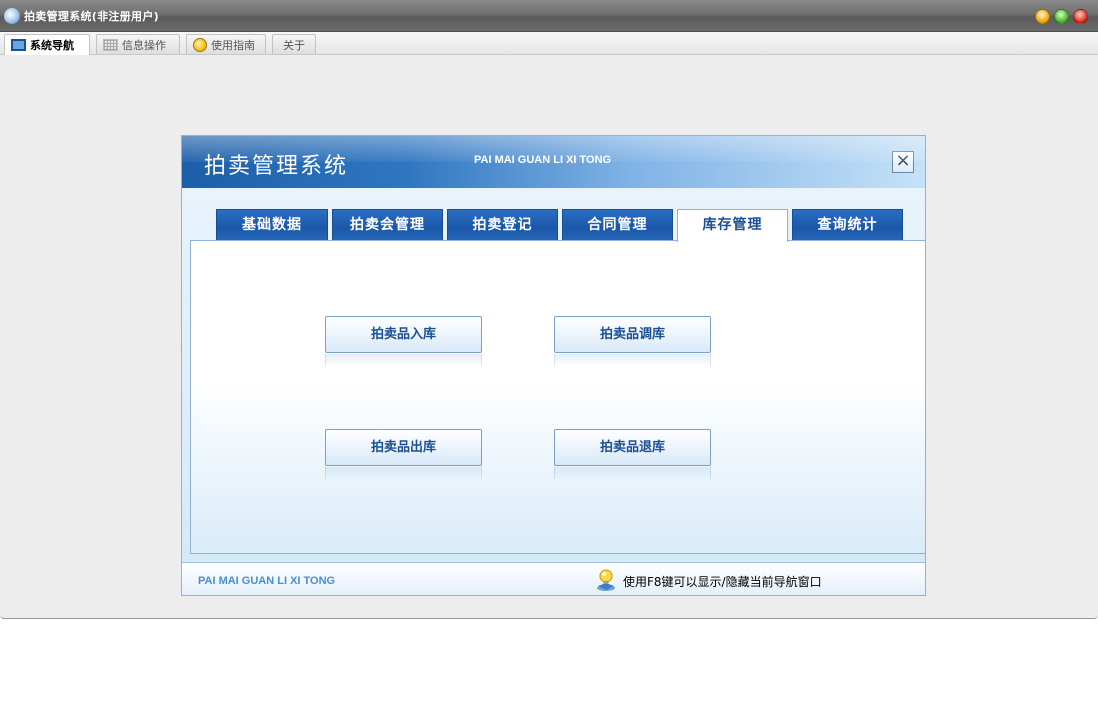  I want to click on tab-query-statistics: 查询统计, so click(847, 224).